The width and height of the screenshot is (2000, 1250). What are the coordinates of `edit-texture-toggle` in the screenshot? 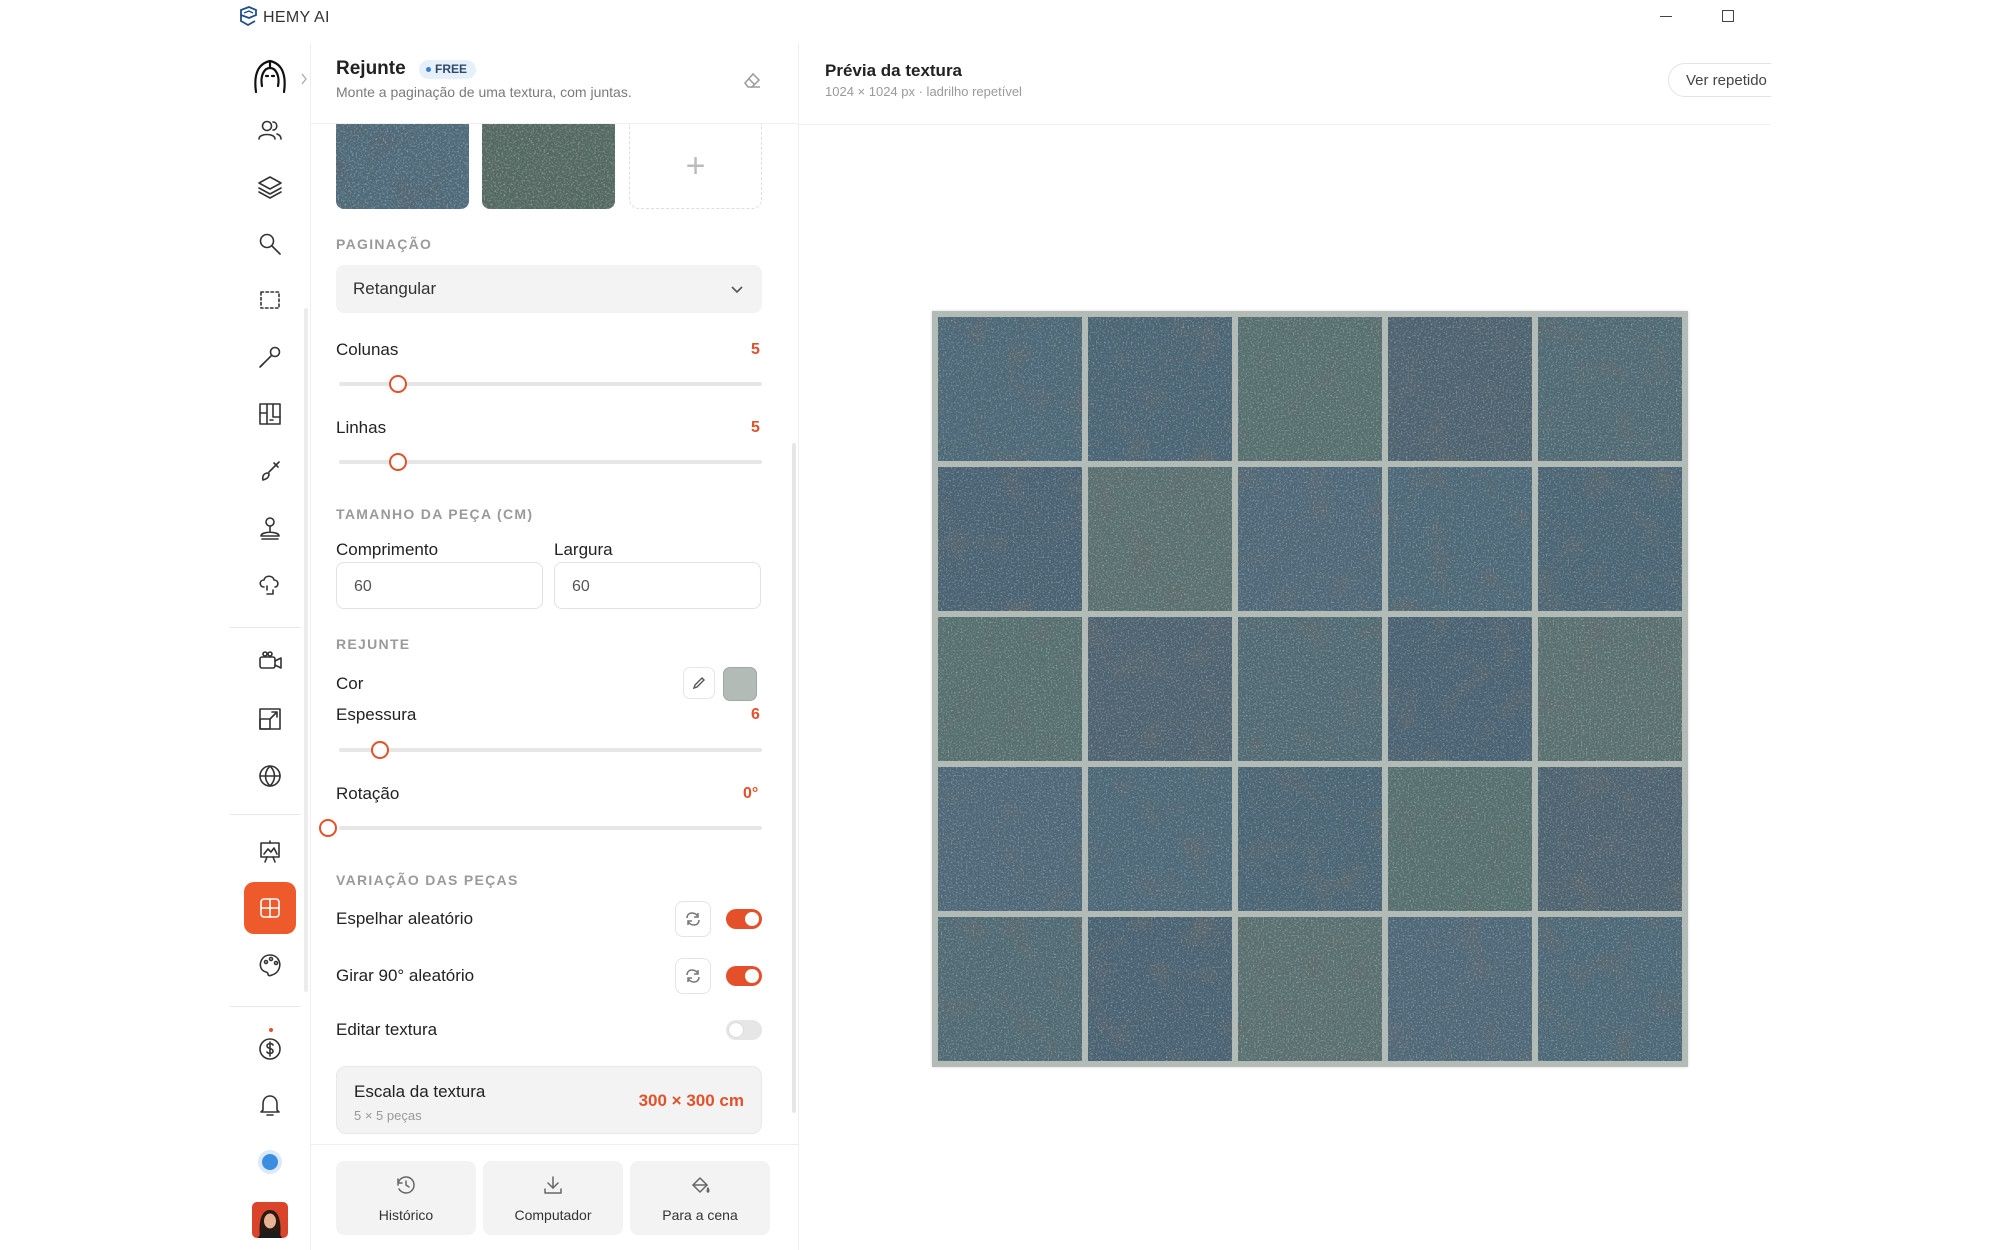 It's located at (744, 1030).